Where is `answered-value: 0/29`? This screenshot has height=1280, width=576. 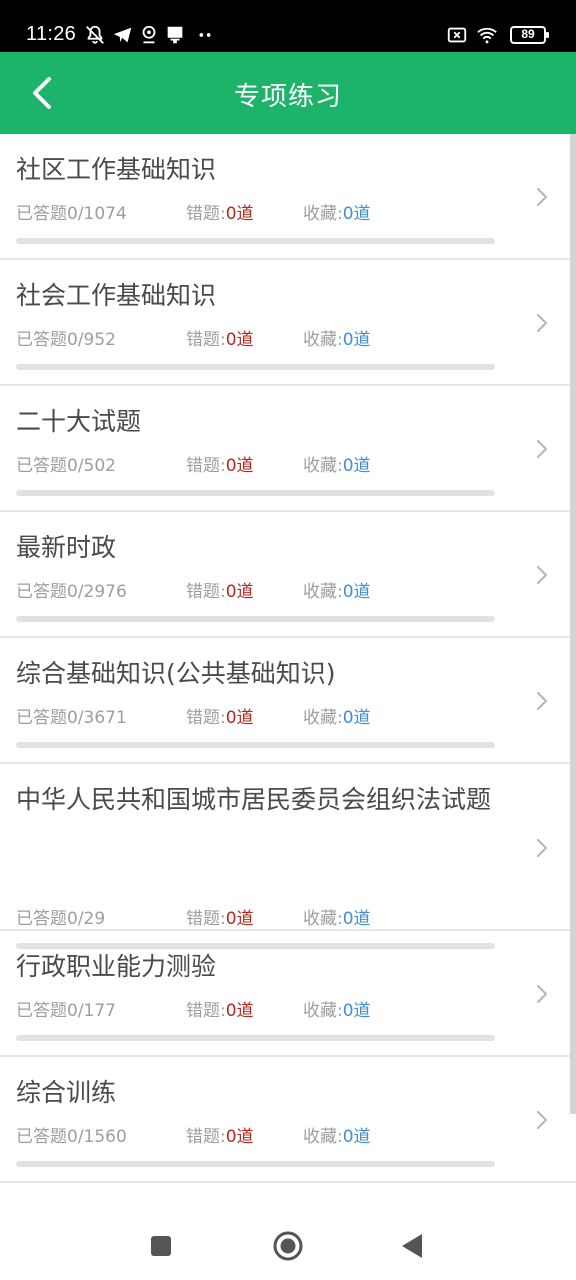
answered-value: 0/29 is located at coordinates (86, 919).